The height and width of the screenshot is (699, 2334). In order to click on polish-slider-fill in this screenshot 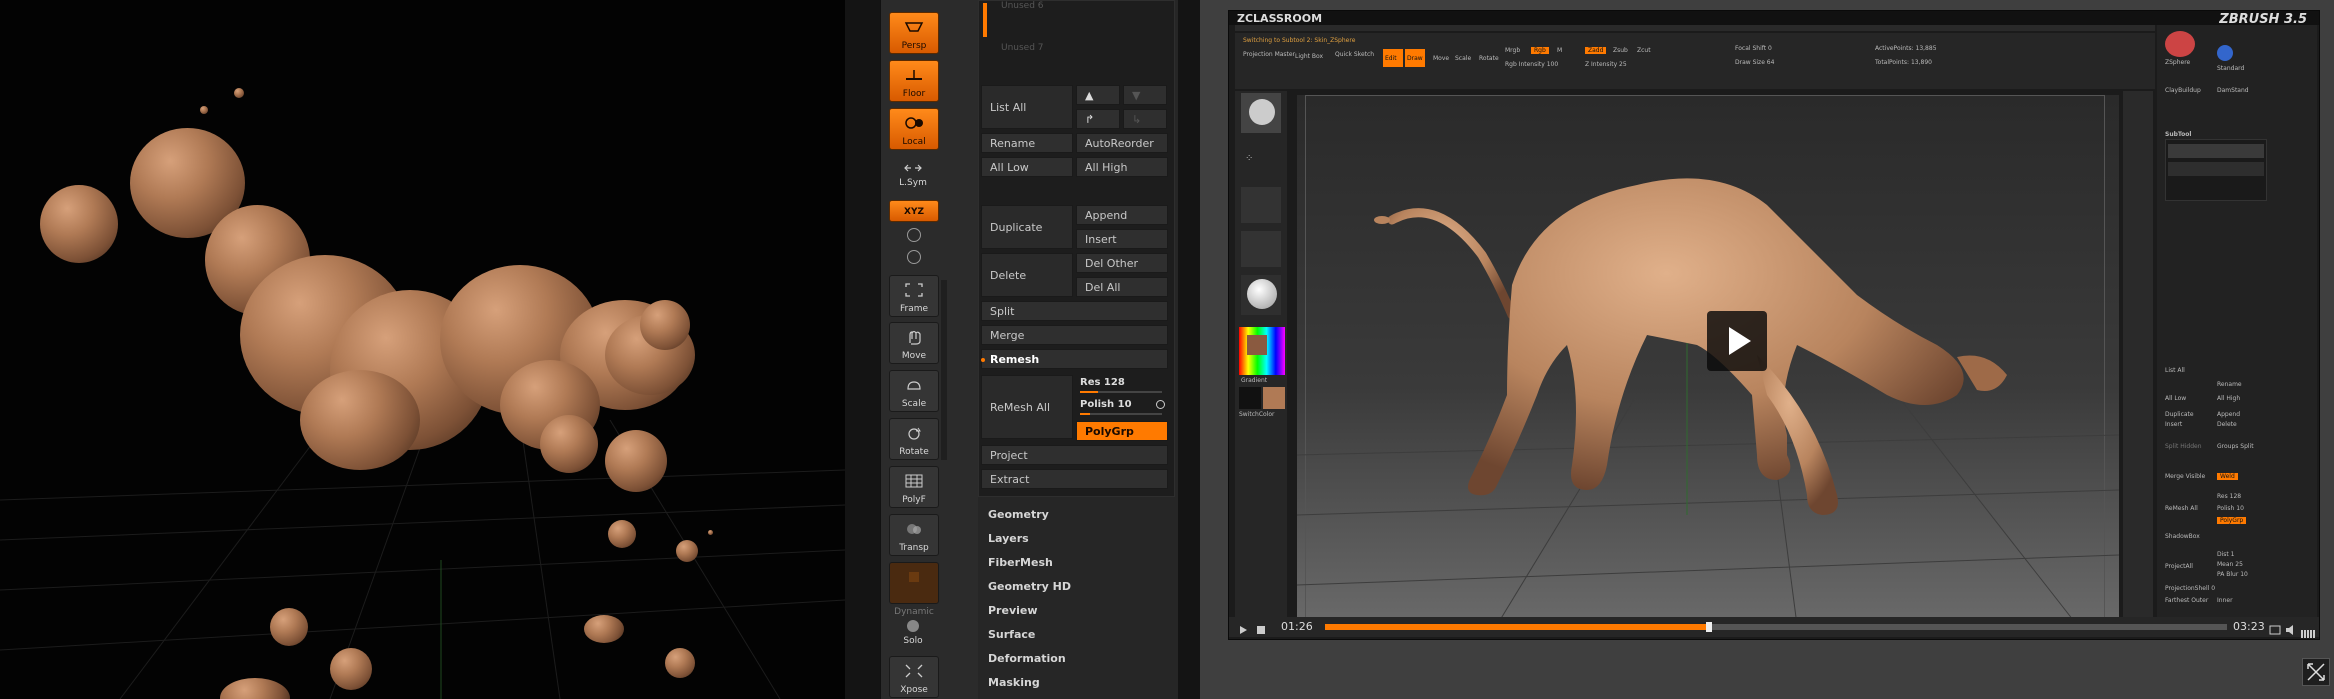, I will do `click(1085, 414)`.